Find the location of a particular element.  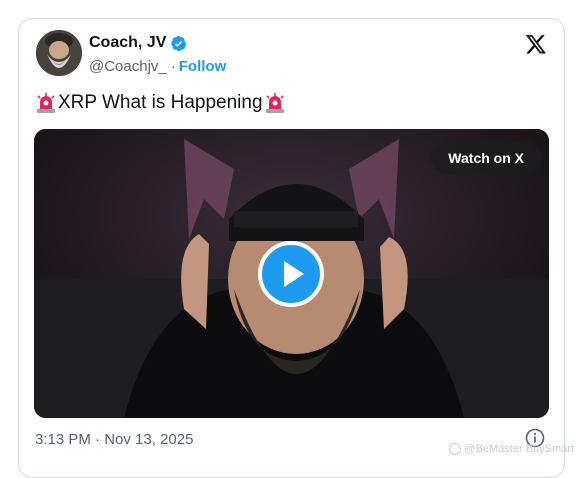

play-icon is located at coordinates (294, 274).